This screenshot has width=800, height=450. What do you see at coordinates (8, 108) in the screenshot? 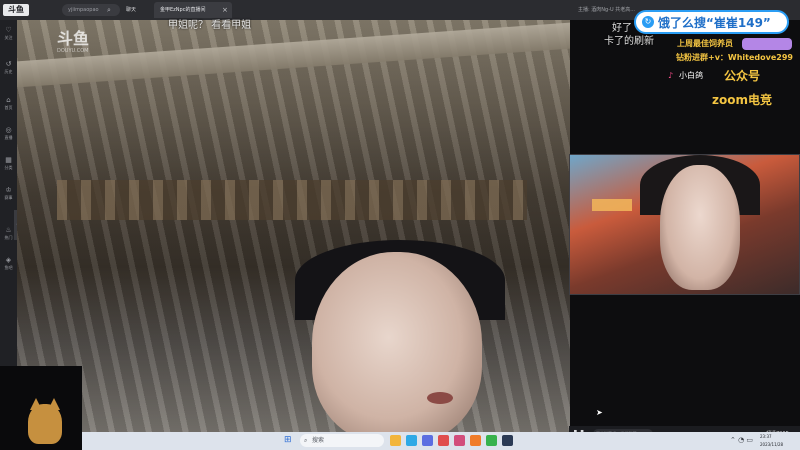
I see `sidebar-item-home: ⌂ 首页` at bounding box center [8, 108].